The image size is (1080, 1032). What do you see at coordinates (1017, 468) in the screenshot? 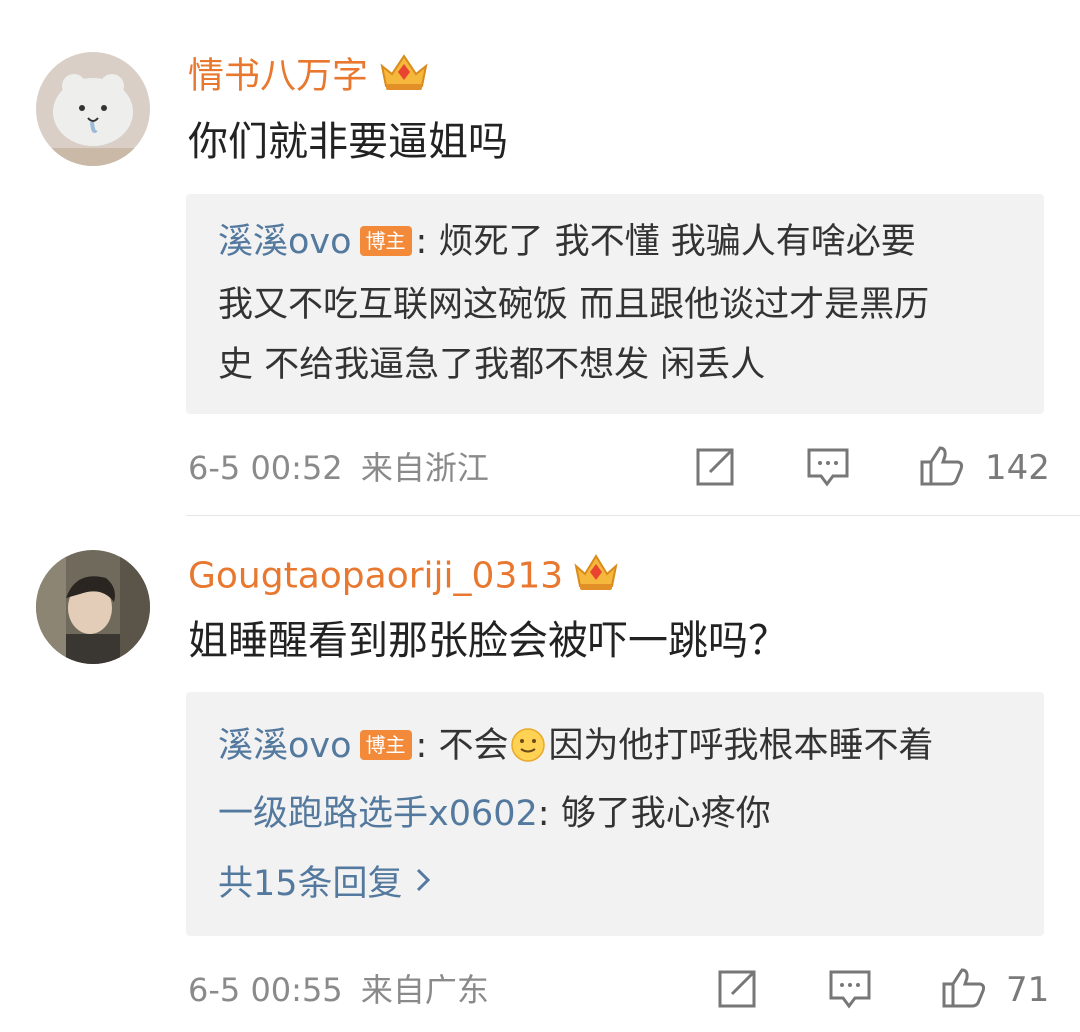
I see `like-count: 142` at bounding box center [1017, 468].